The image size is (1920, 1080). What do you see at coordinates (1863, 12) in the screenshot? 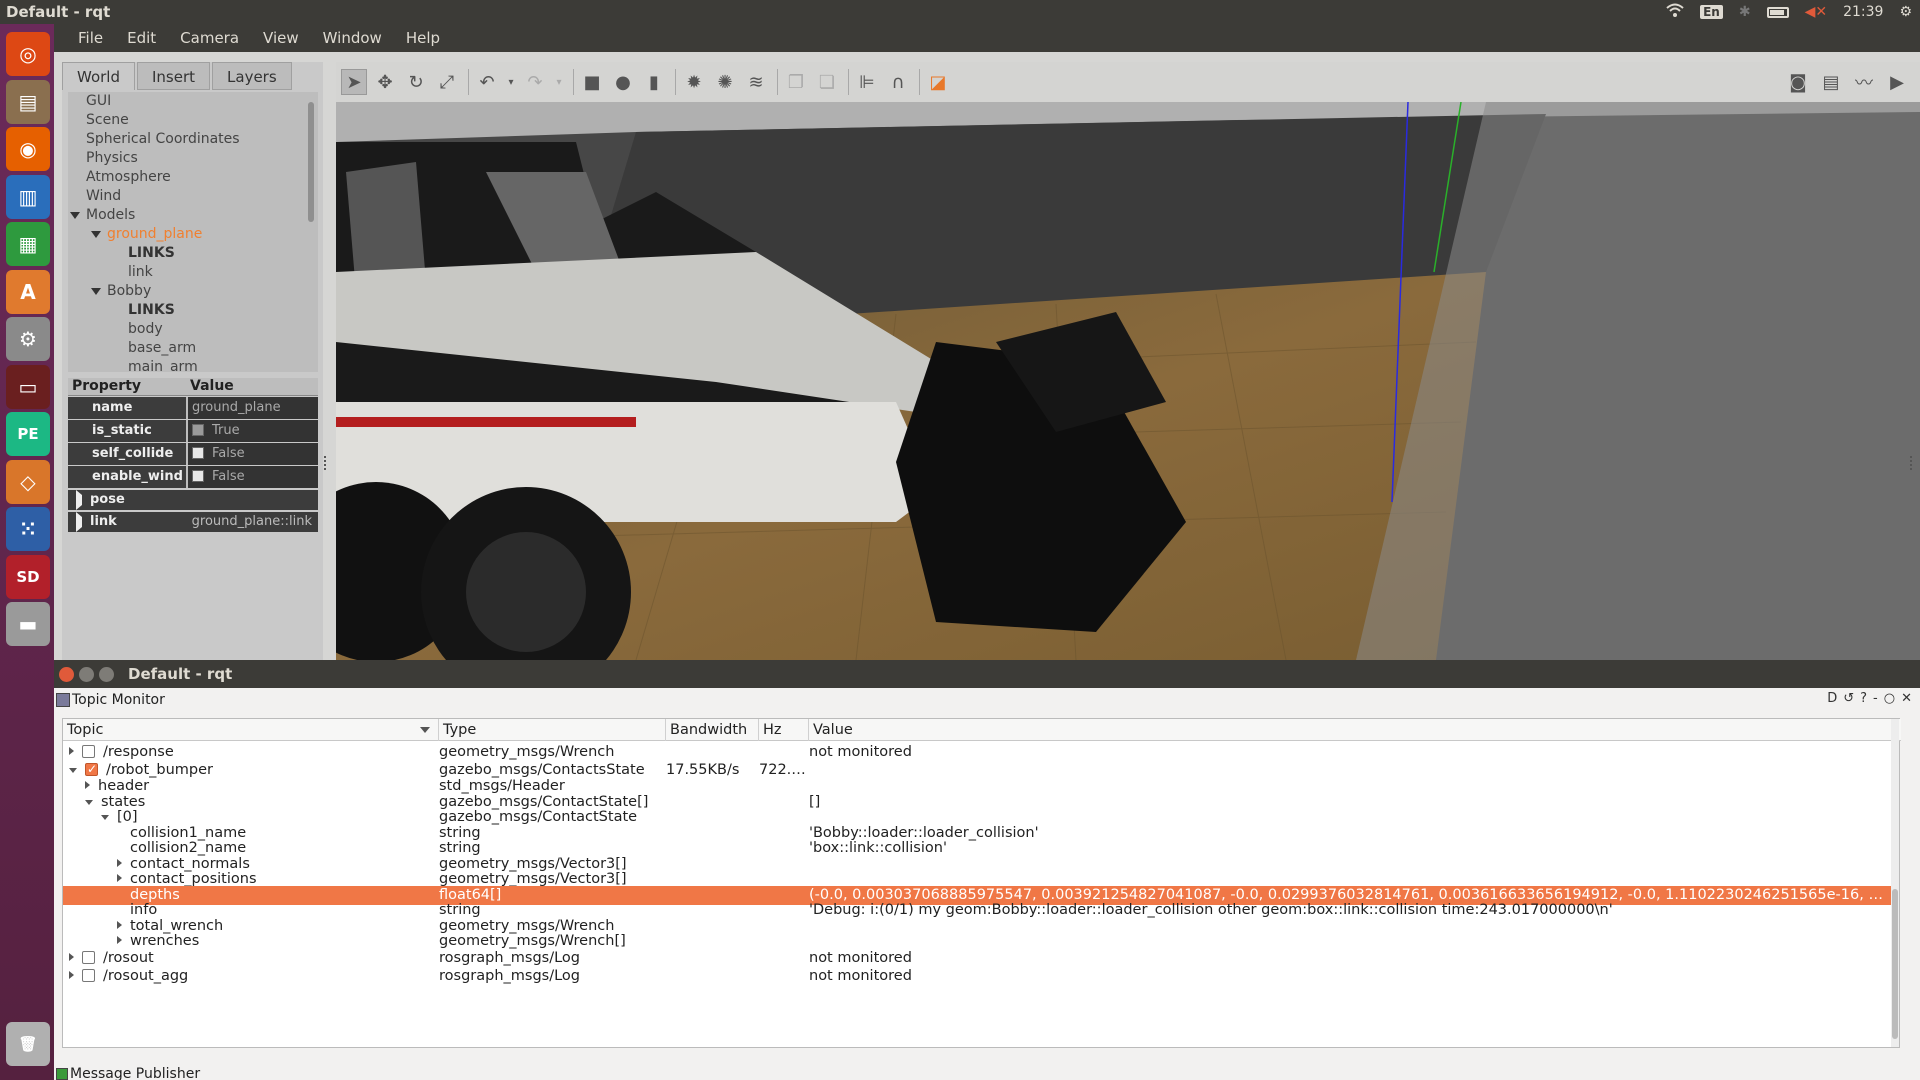
I see `clock: 21:39` at bounding box center [1863, 12].